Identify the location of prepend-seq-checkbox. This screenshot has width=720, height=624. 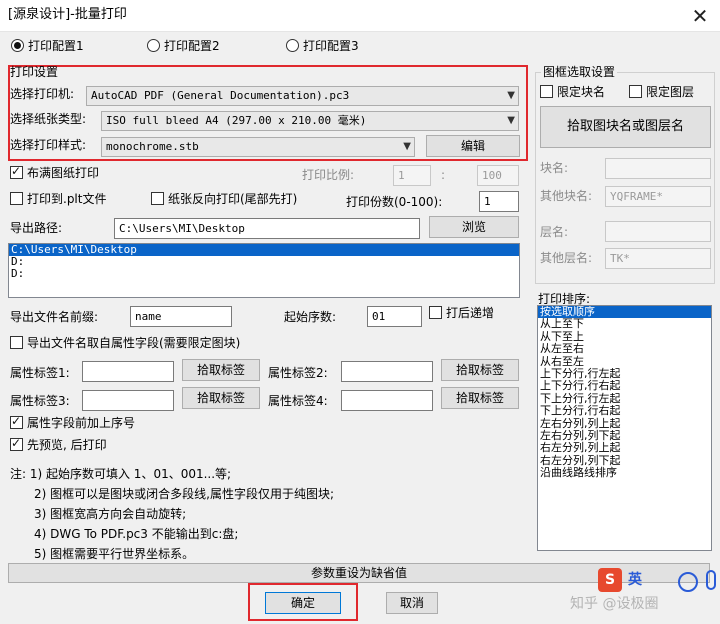
(16, 421).